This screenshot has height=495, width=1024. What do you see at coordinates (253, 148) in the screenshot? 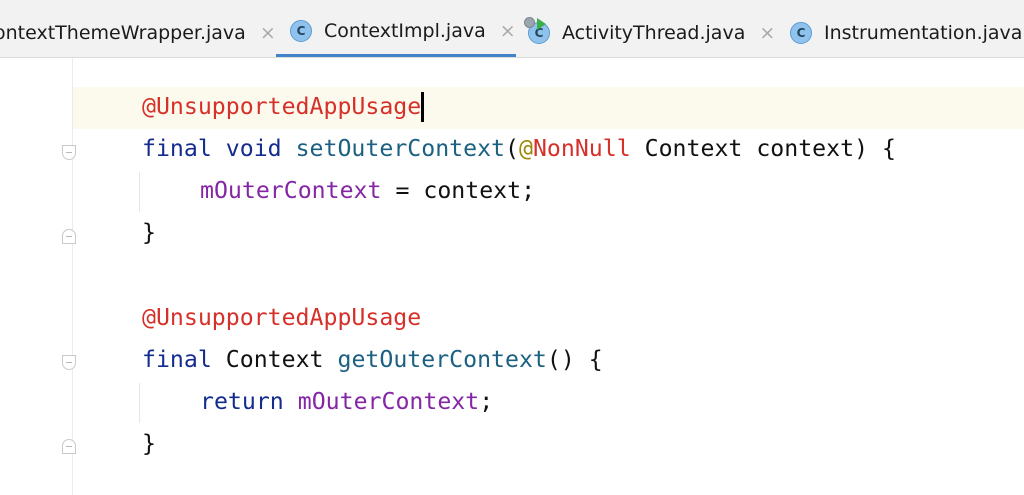
I see `keyword-void: void` at bounding box center [253, 148].